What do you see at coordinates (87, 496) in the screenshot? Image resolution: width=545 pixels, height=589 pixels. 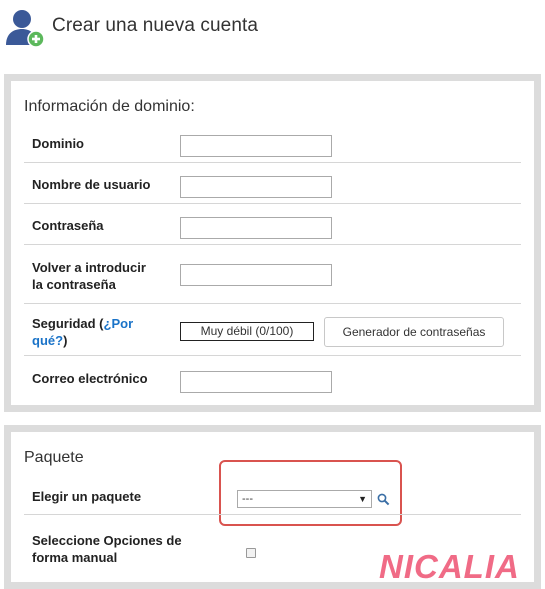 I see `choose-package-label: Elegir un paquete` at bounding box center [87, 496].